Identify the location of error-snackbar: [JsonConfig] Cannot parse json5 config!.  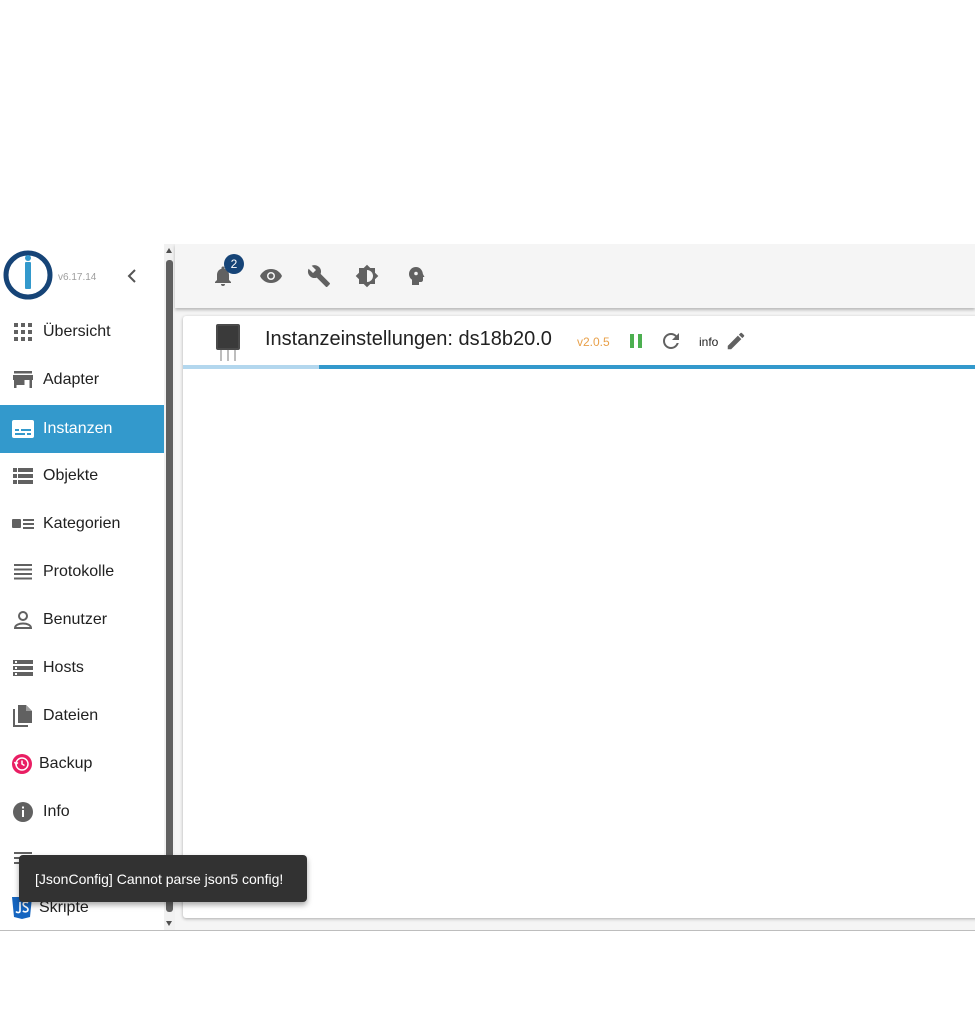
(163, 878).